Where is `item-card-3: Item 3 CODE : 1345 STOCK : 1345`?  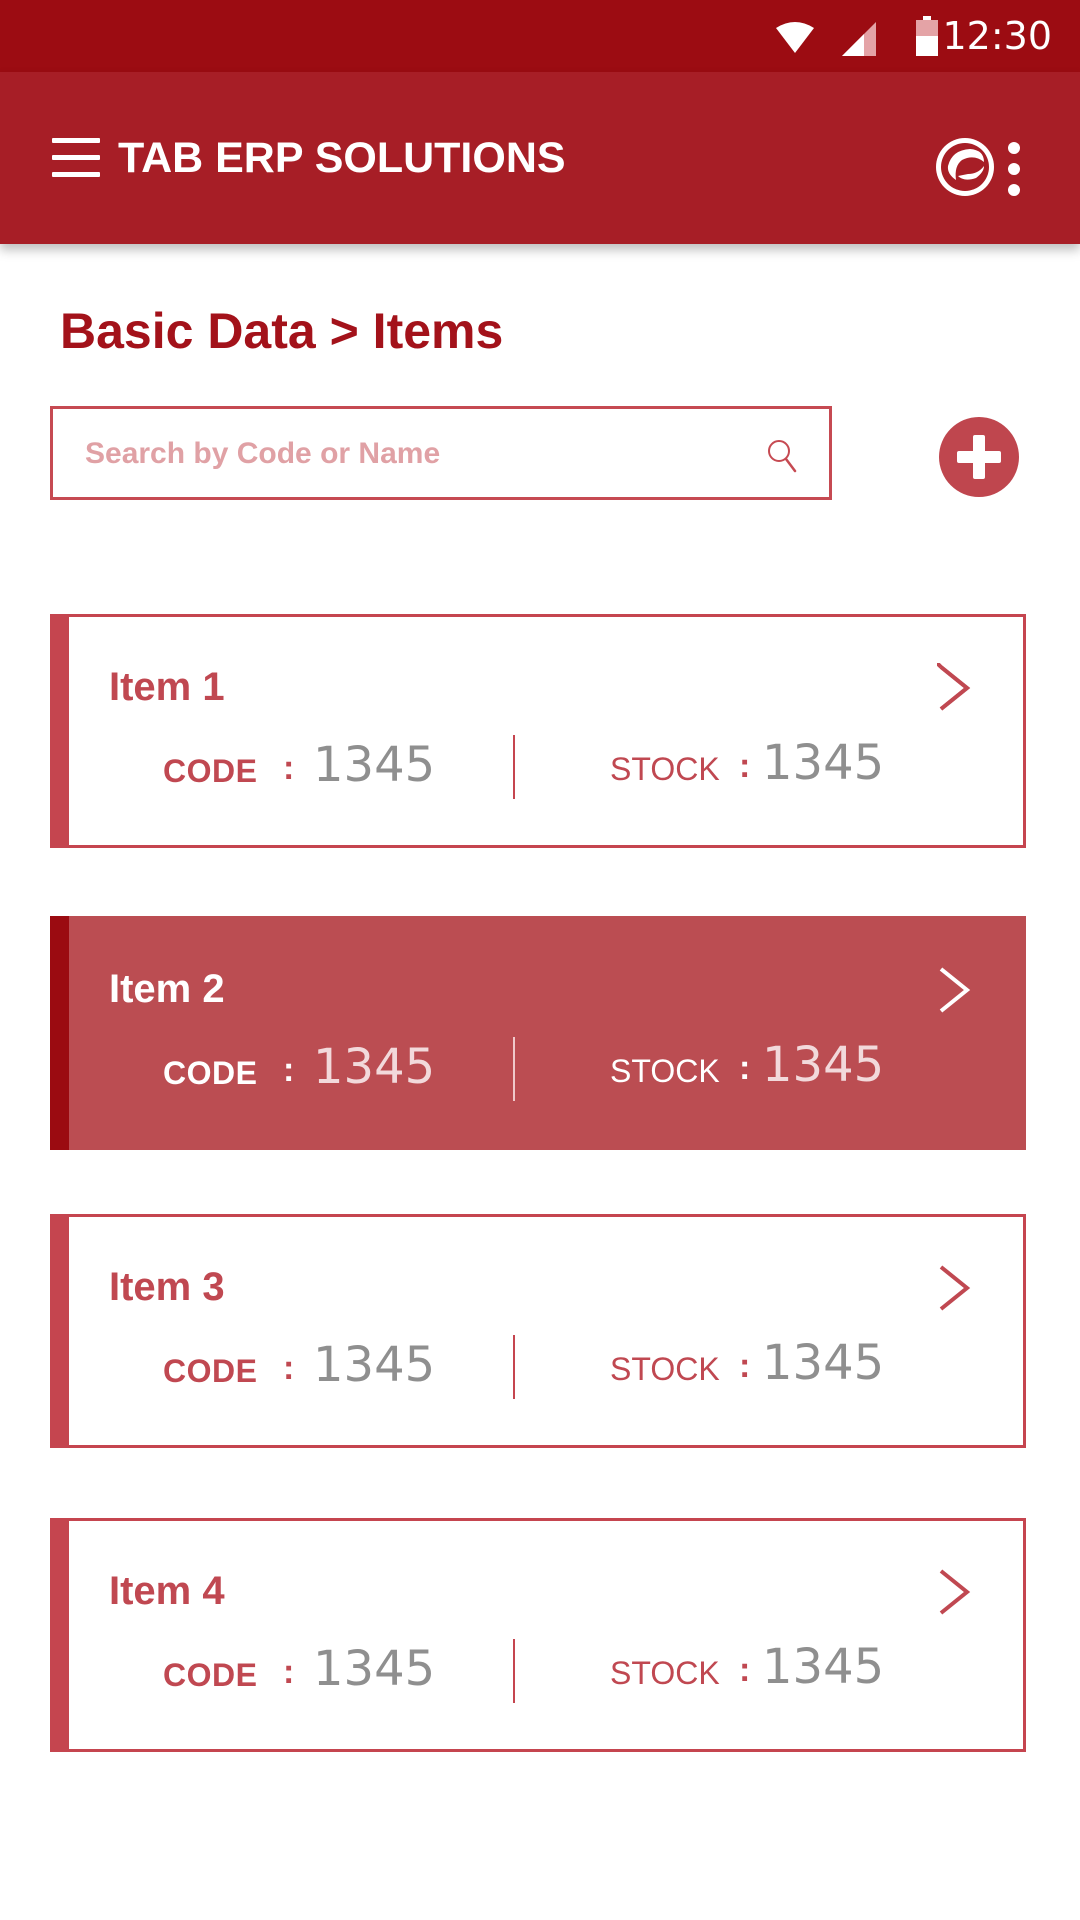 item-card-3: Item 3 CODE : 1345 STOCK : 1345 is located at coordinates (538, 1331).